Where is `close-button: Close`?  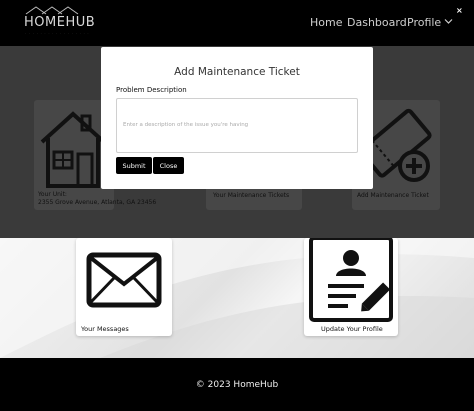
close-button: Close is located at coordinates (168, 165).